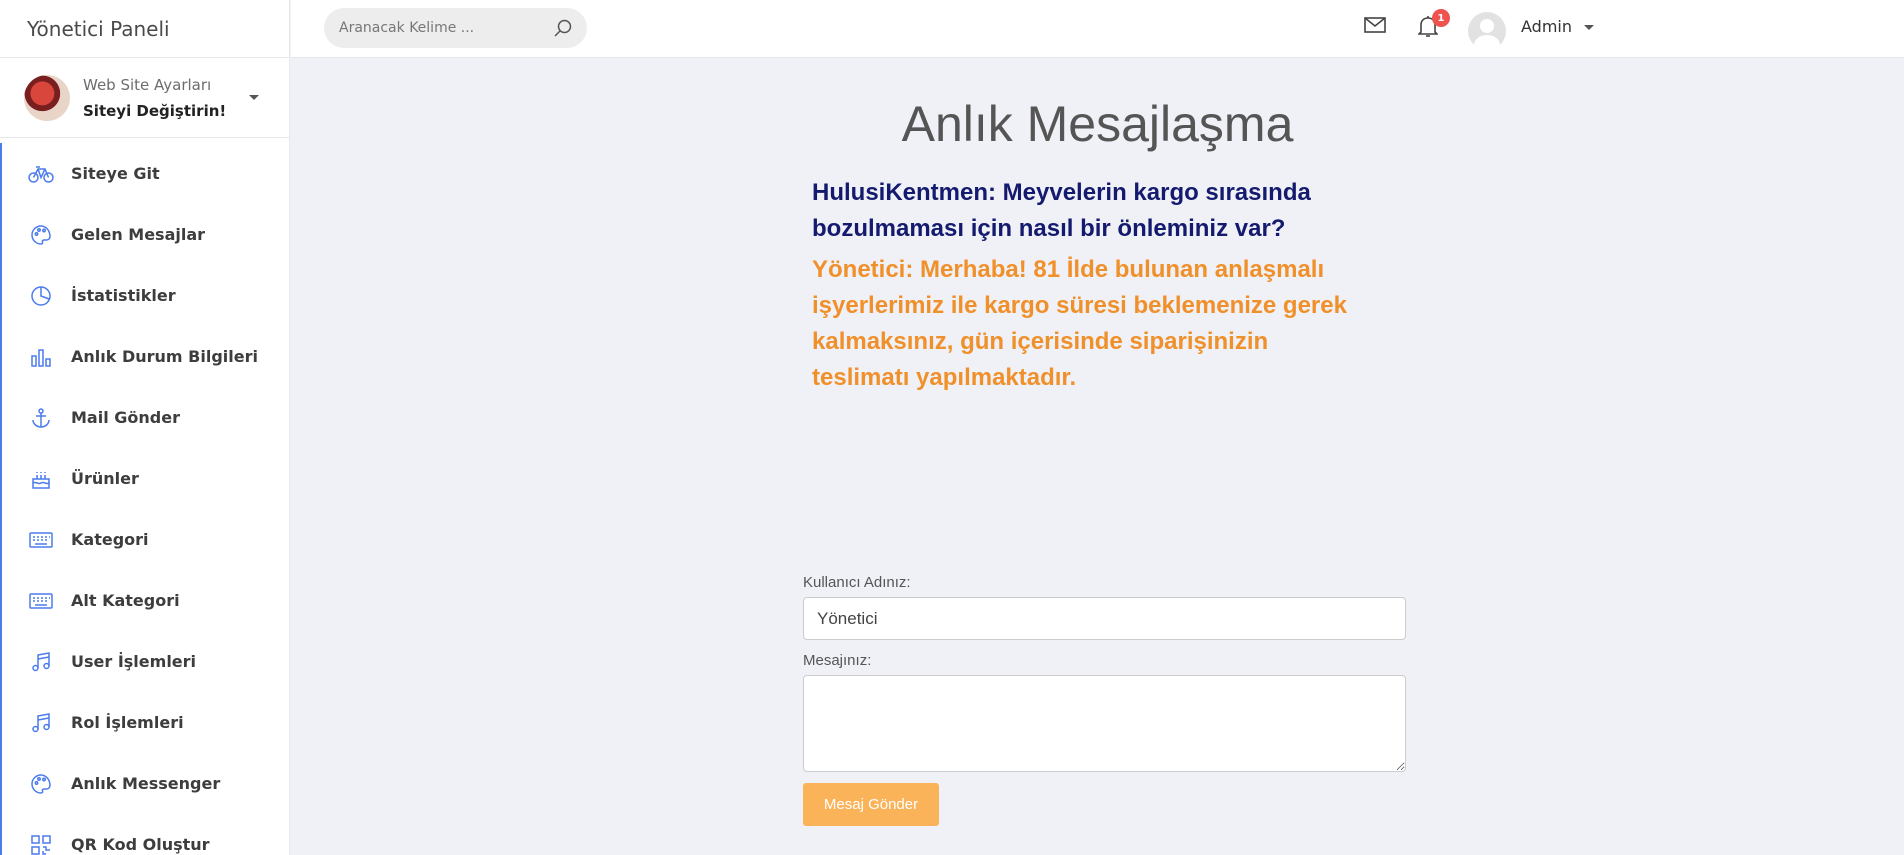  I want to click on user-name: Admin, so click(1546, 26).